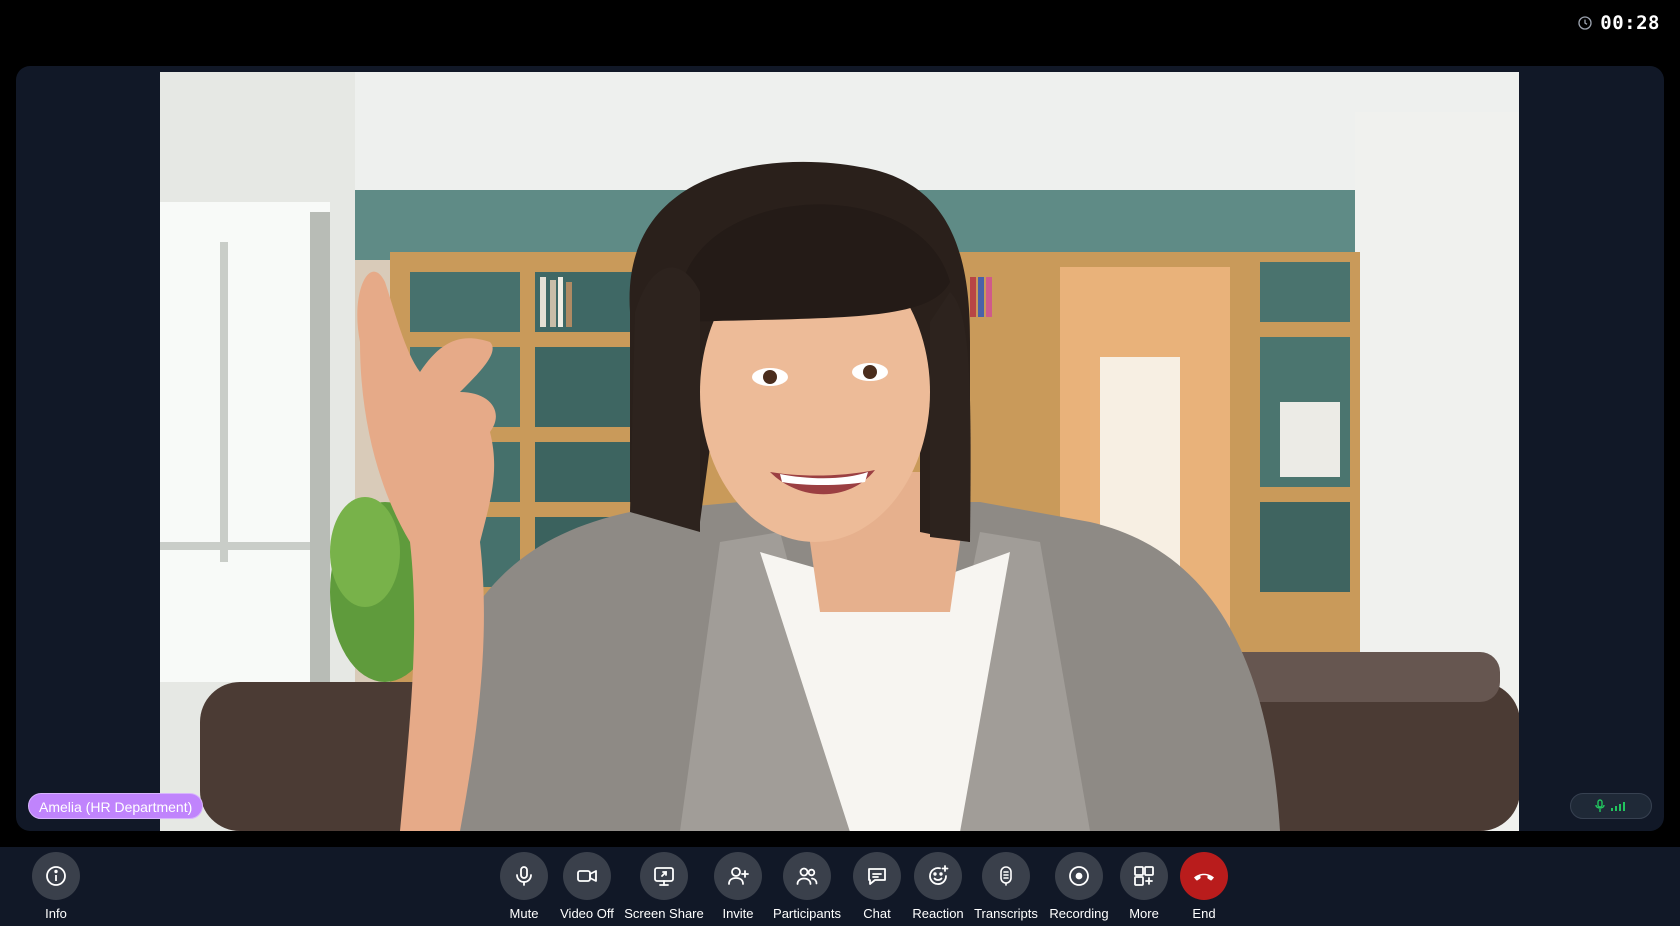 The image size is (1680, 926). Describe the element at coordinates (664, 876) in the screenshot. I see `screen-share-icon` at that location.